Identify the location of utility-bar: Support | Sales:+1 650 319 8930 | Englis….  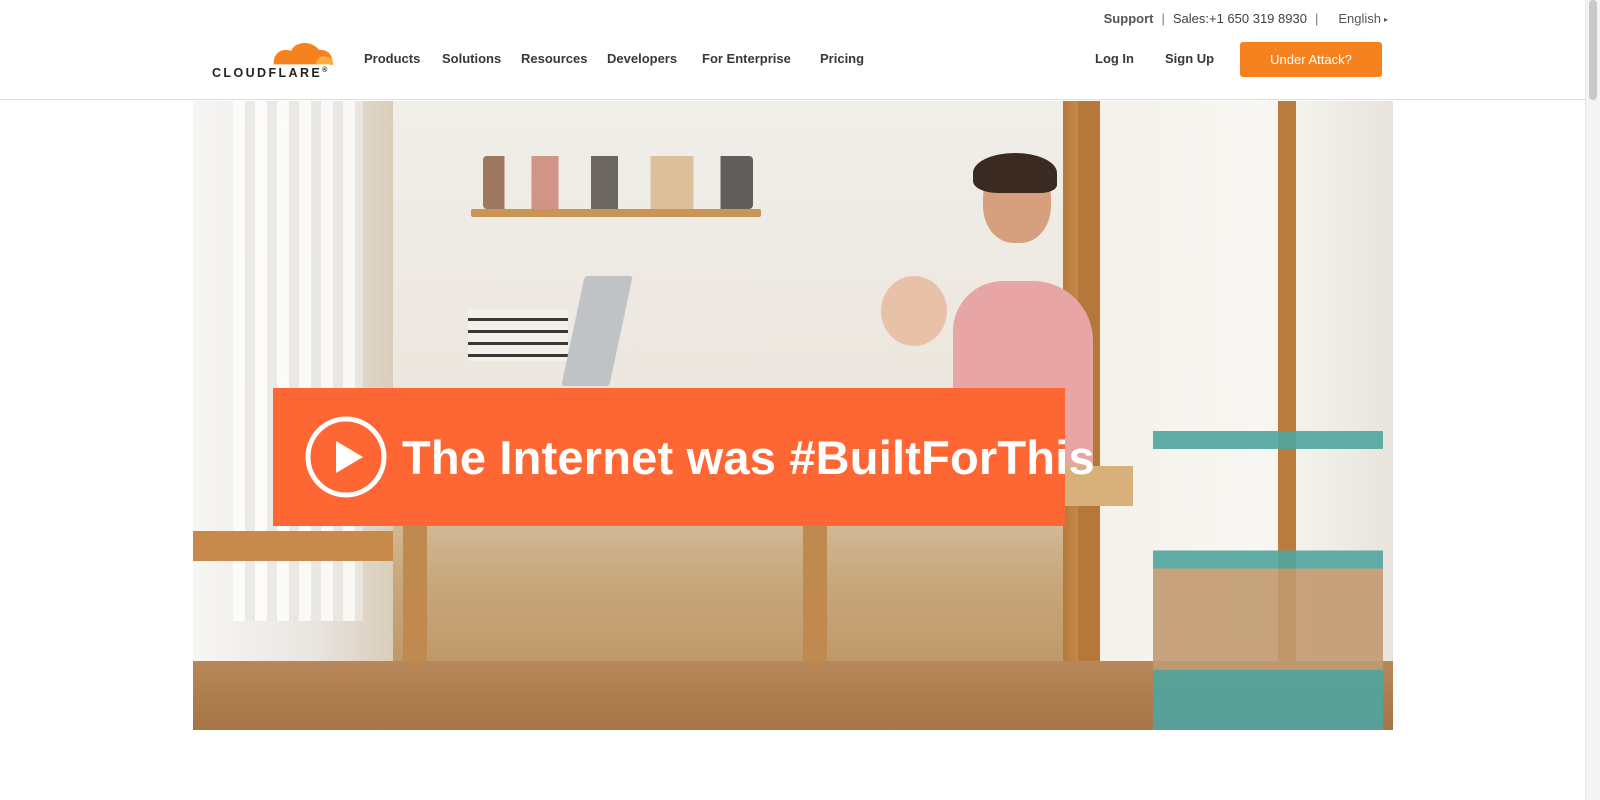
(1246, 18).